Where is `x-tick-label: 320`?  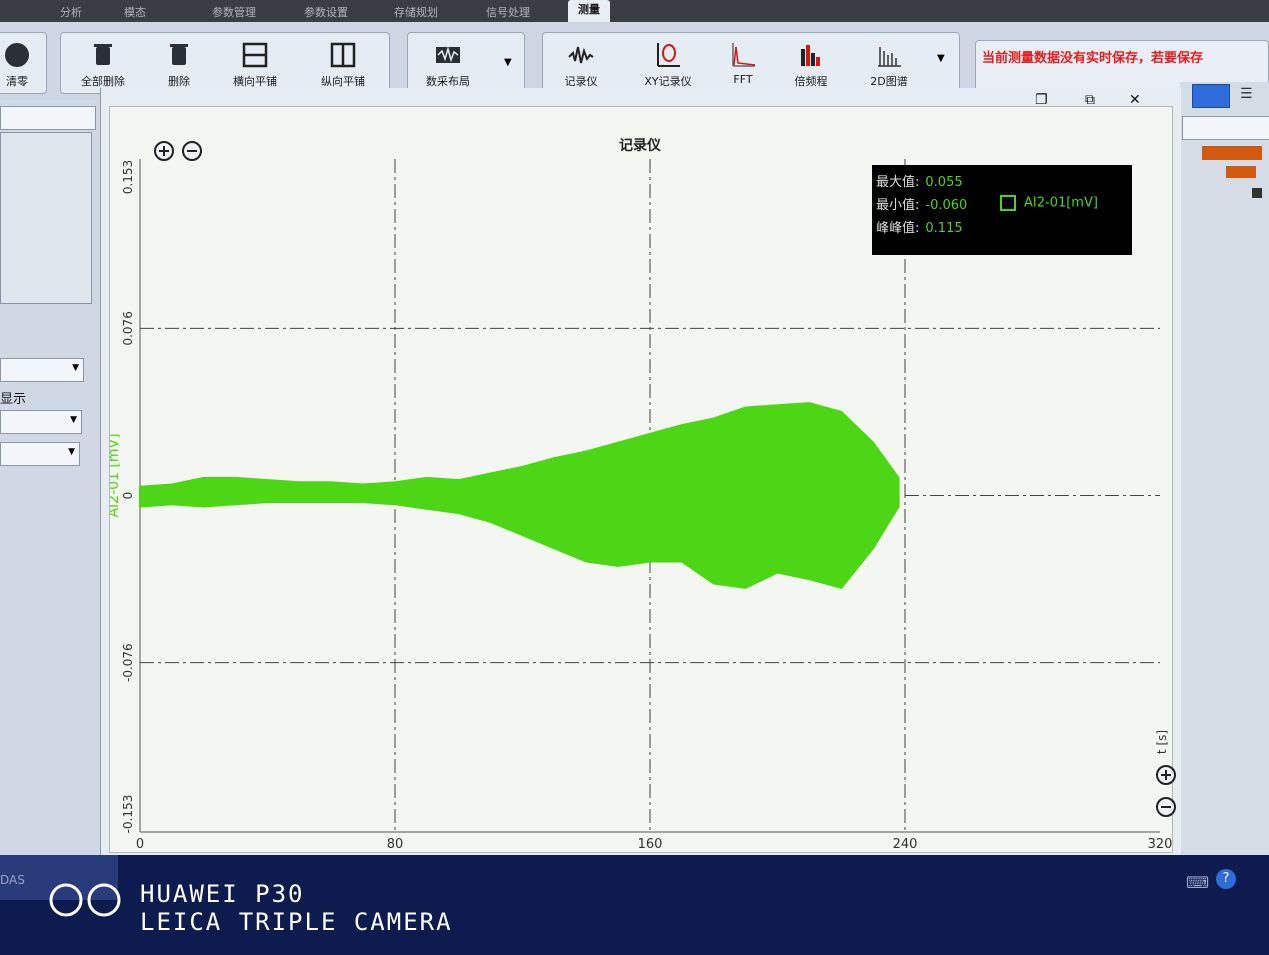
x-tick-label: 320 is located at coordinates (1160, 844).